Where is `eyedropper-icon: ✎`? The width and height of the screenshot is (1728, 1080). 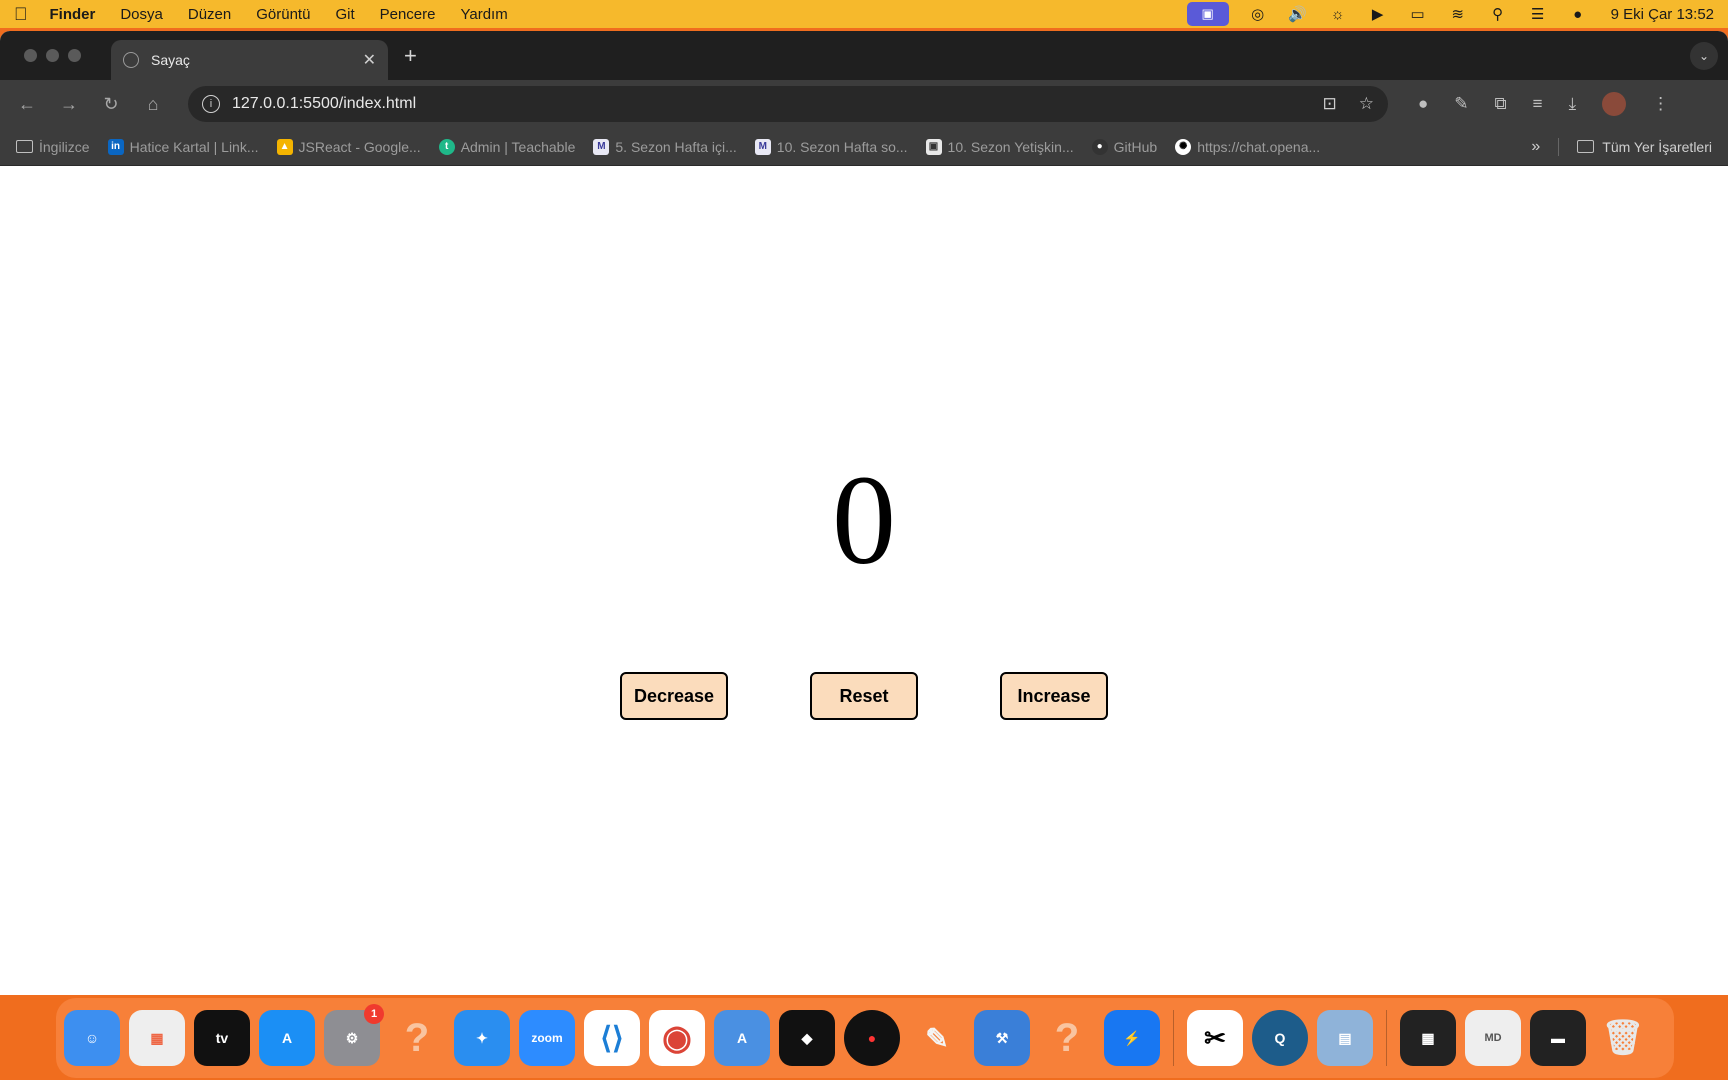
eyedropper-icon: ✎ is located at coordinates (1461, 104).